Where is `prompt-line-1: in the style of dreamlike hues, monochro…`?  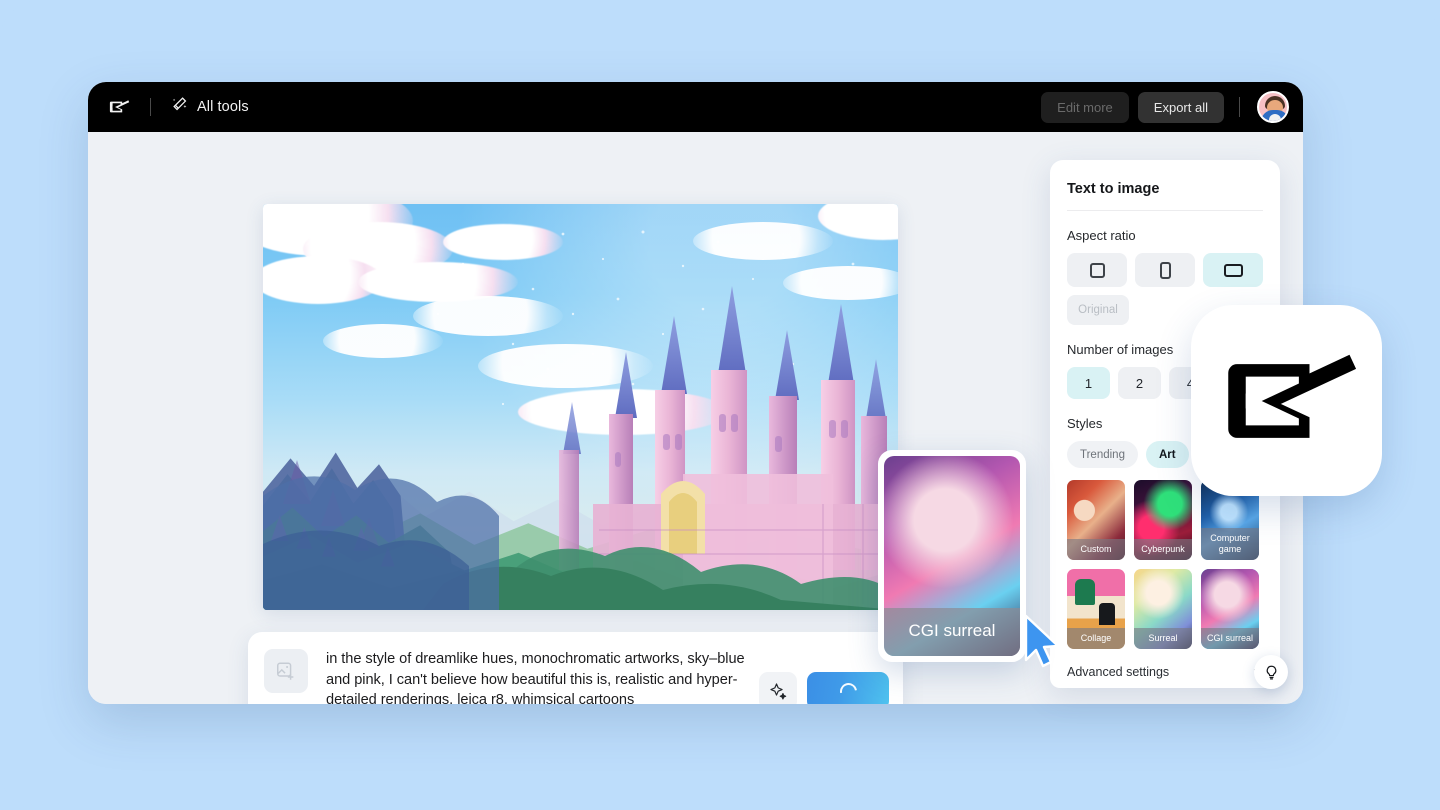
prompt-line-1: in the style of dreamlike hues, monochro… is located at coordinates (535, 659).